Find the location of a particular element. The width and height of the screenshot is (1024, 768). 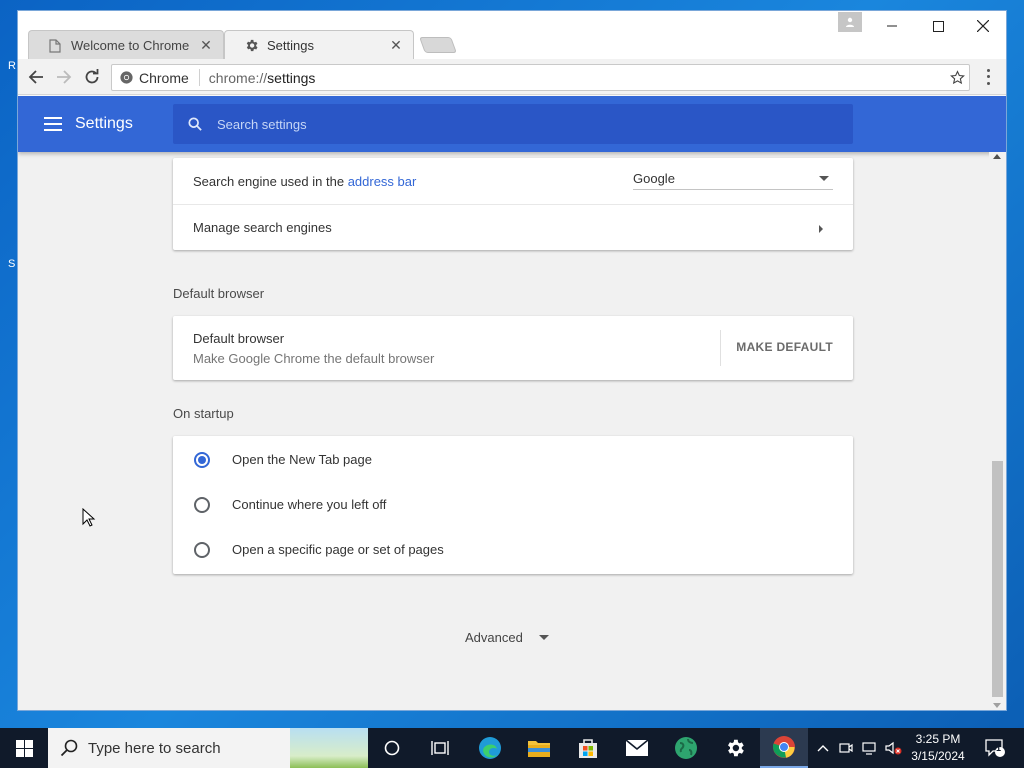

scrollbar-thumb is located at coordinates (997, 579).